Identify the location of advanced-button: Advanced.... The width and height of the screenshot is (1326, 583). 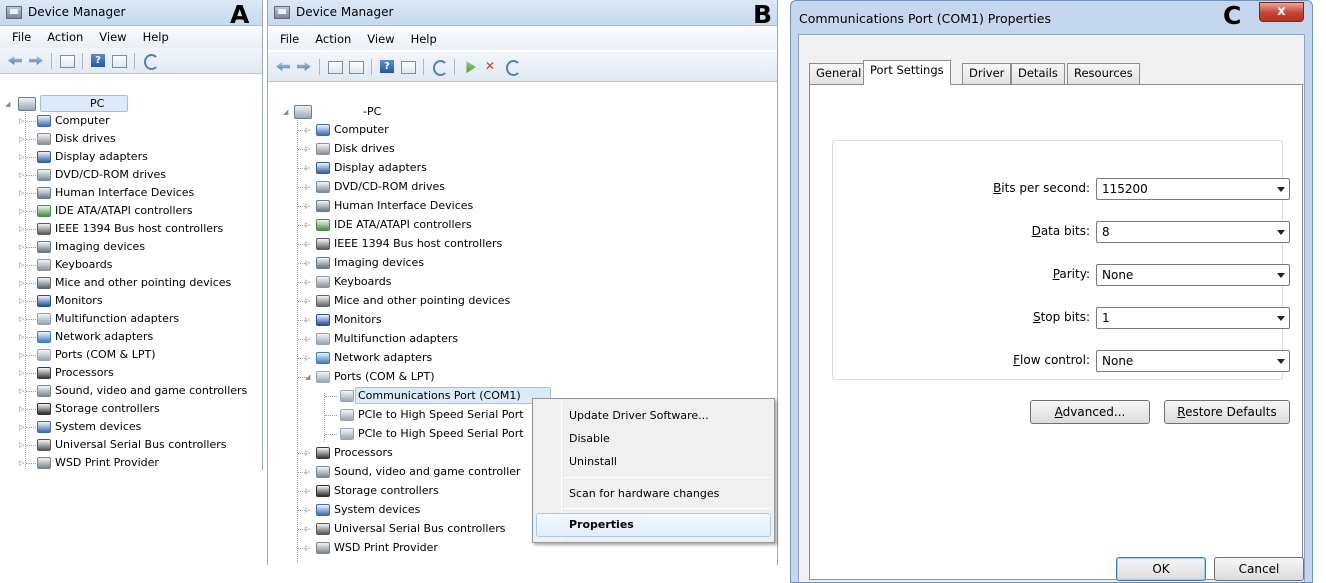
(1090, 412).